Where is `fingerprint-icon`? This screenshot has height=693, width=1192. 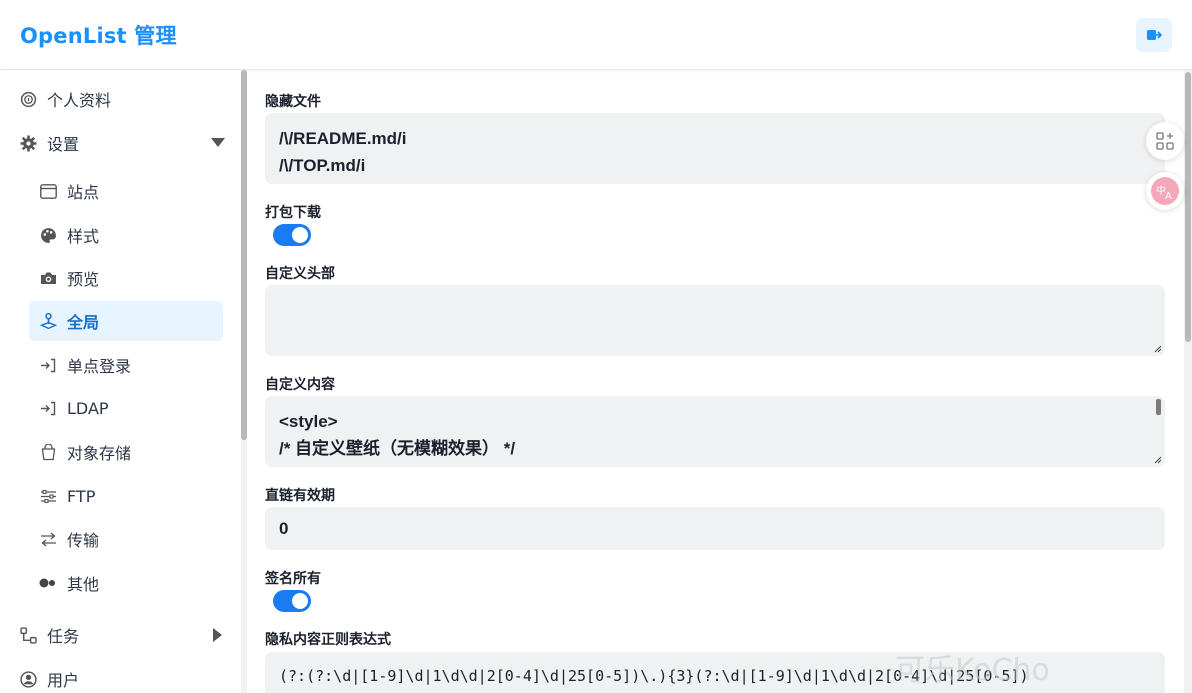 fingerprint-icon is located at coordinates (28, 99).